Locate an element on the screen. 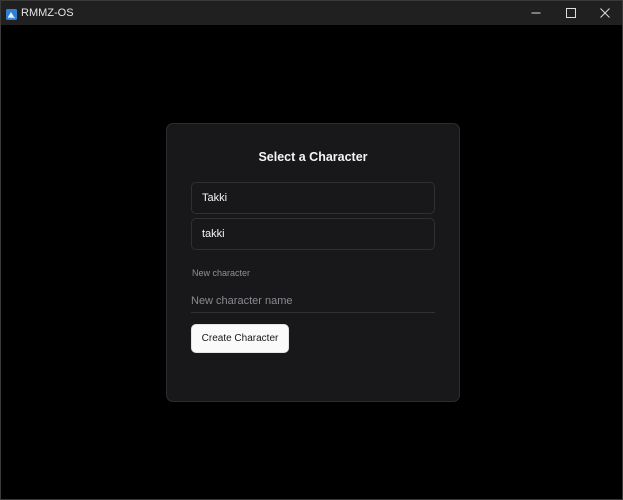  character-name: Takki is located at coordinates (215, 198).